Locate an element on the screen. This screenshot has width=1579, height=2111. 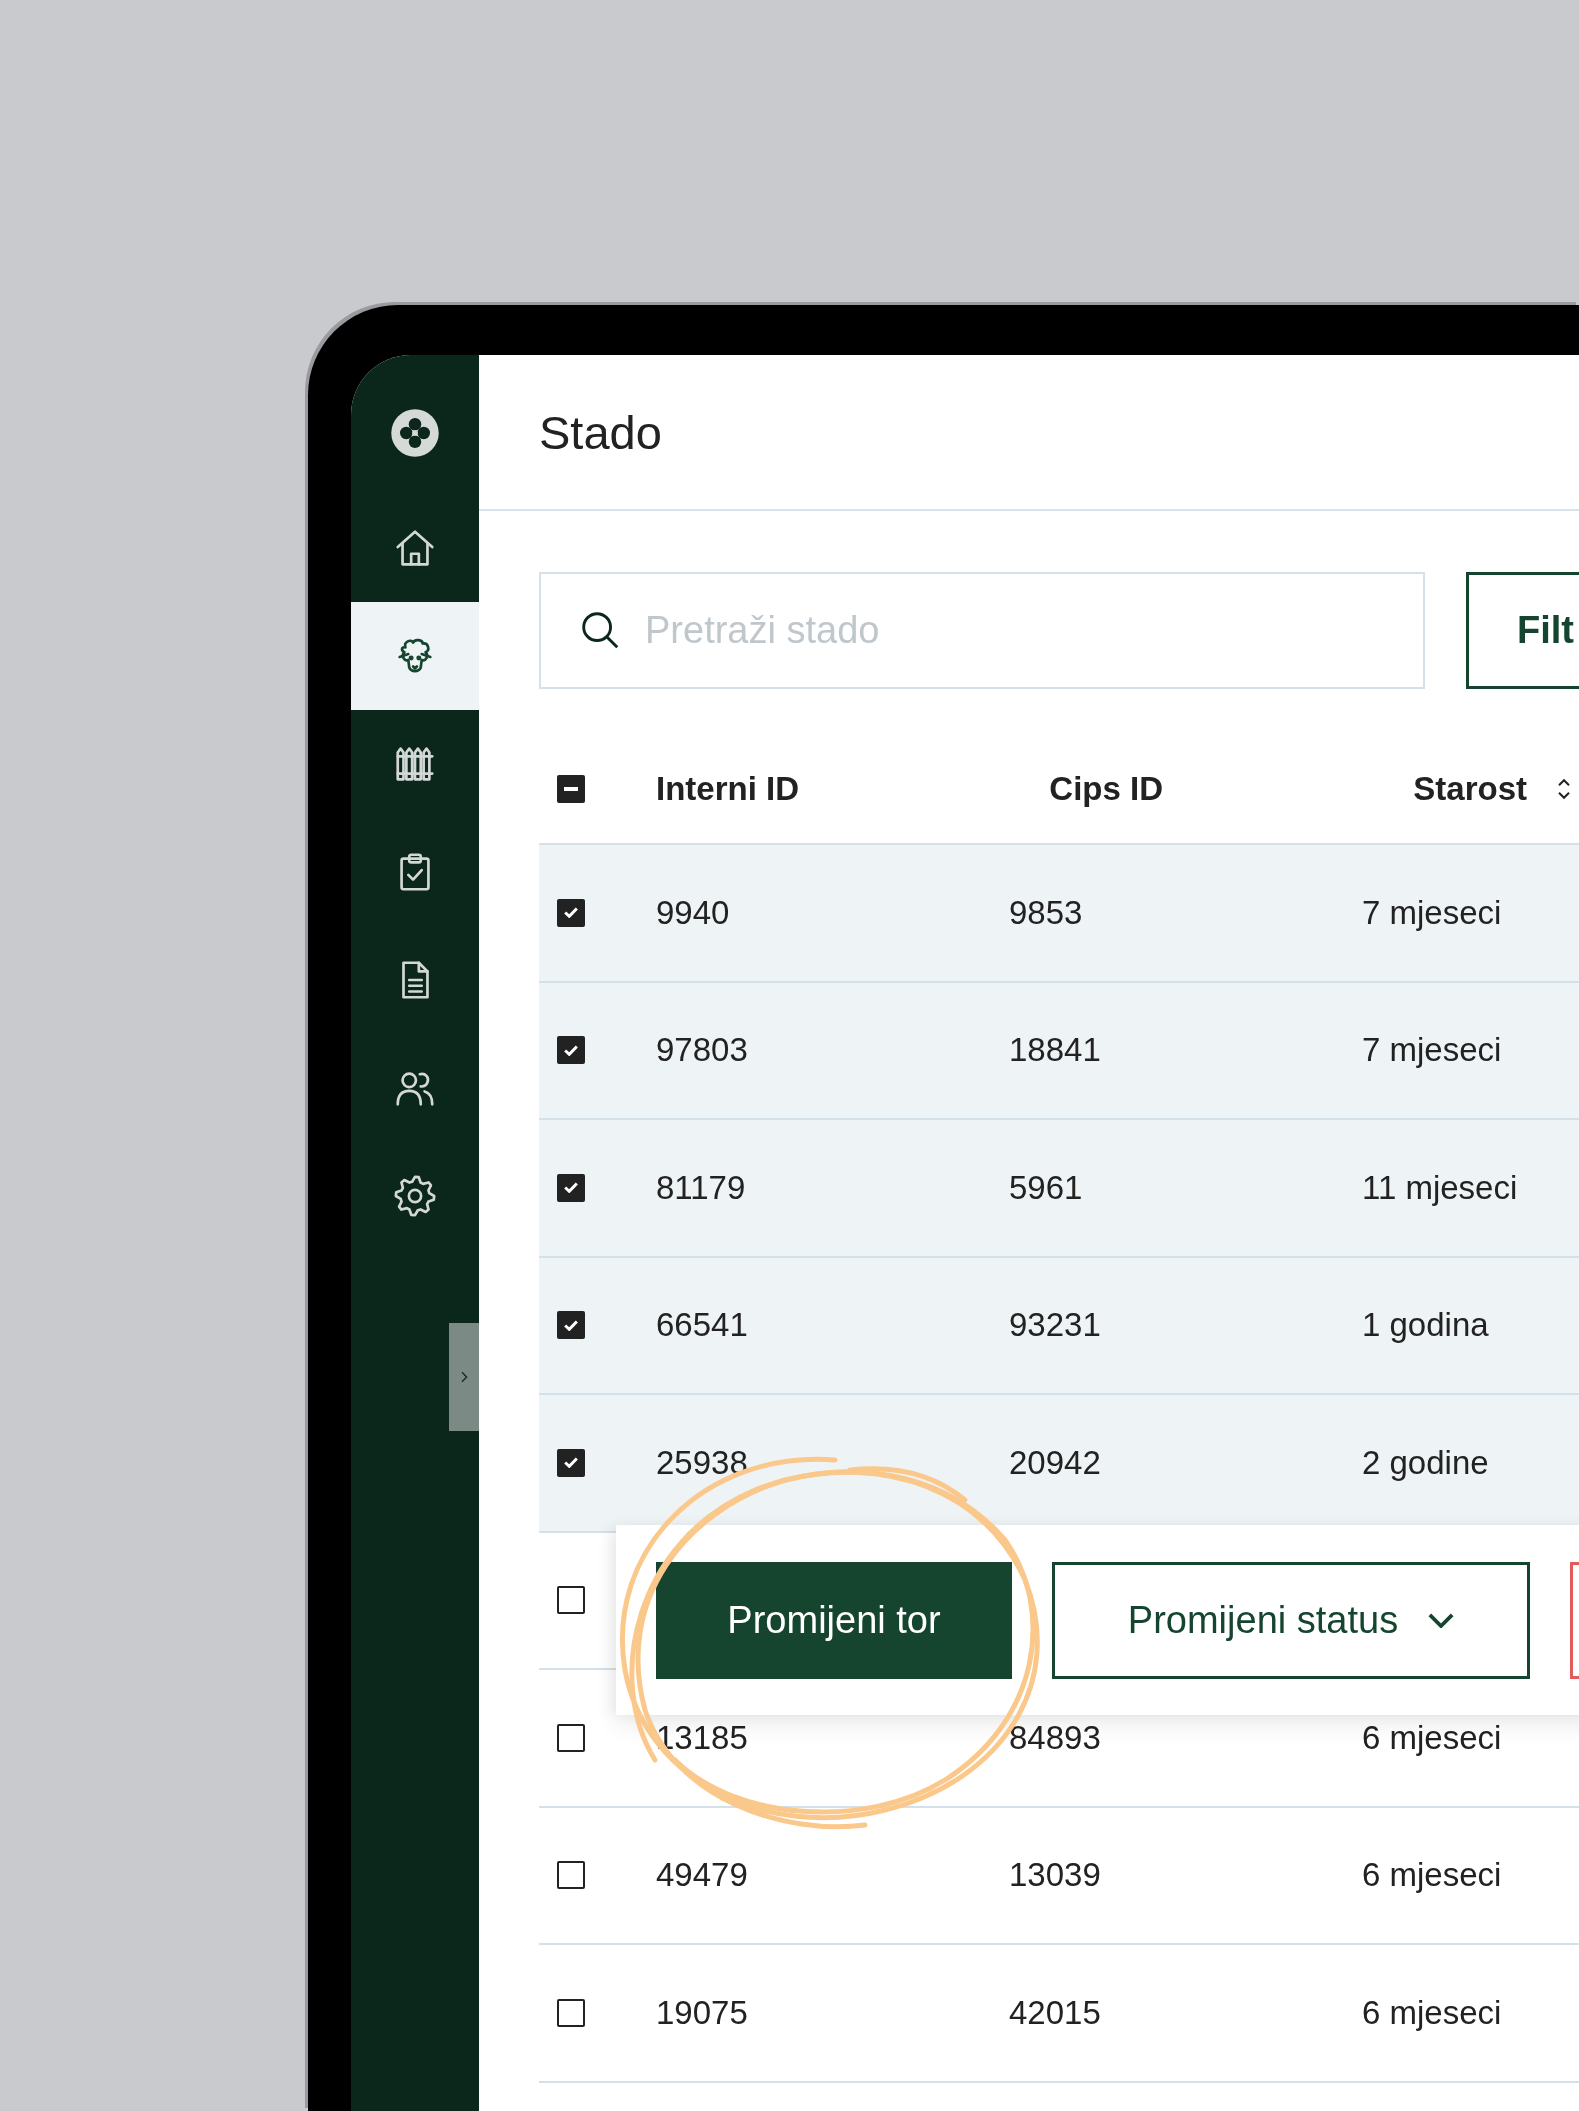
column-header: Interni ID is located at coordinates (727, 789).